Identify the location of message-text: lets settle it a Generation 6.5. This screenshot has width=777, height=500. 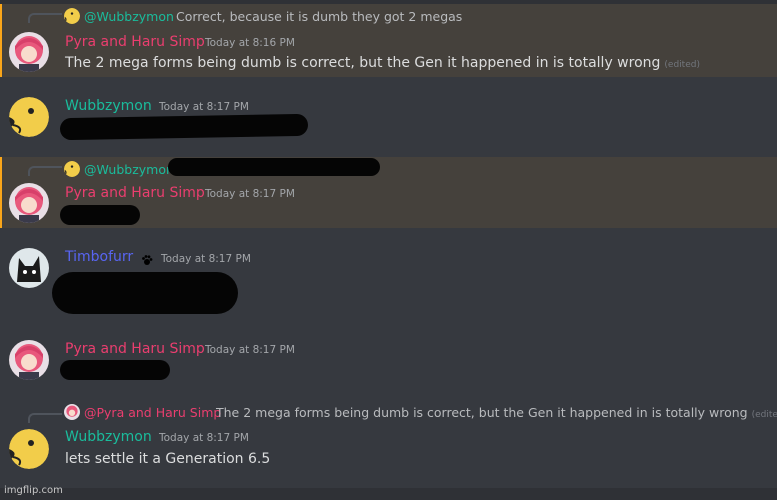
(168, 459).